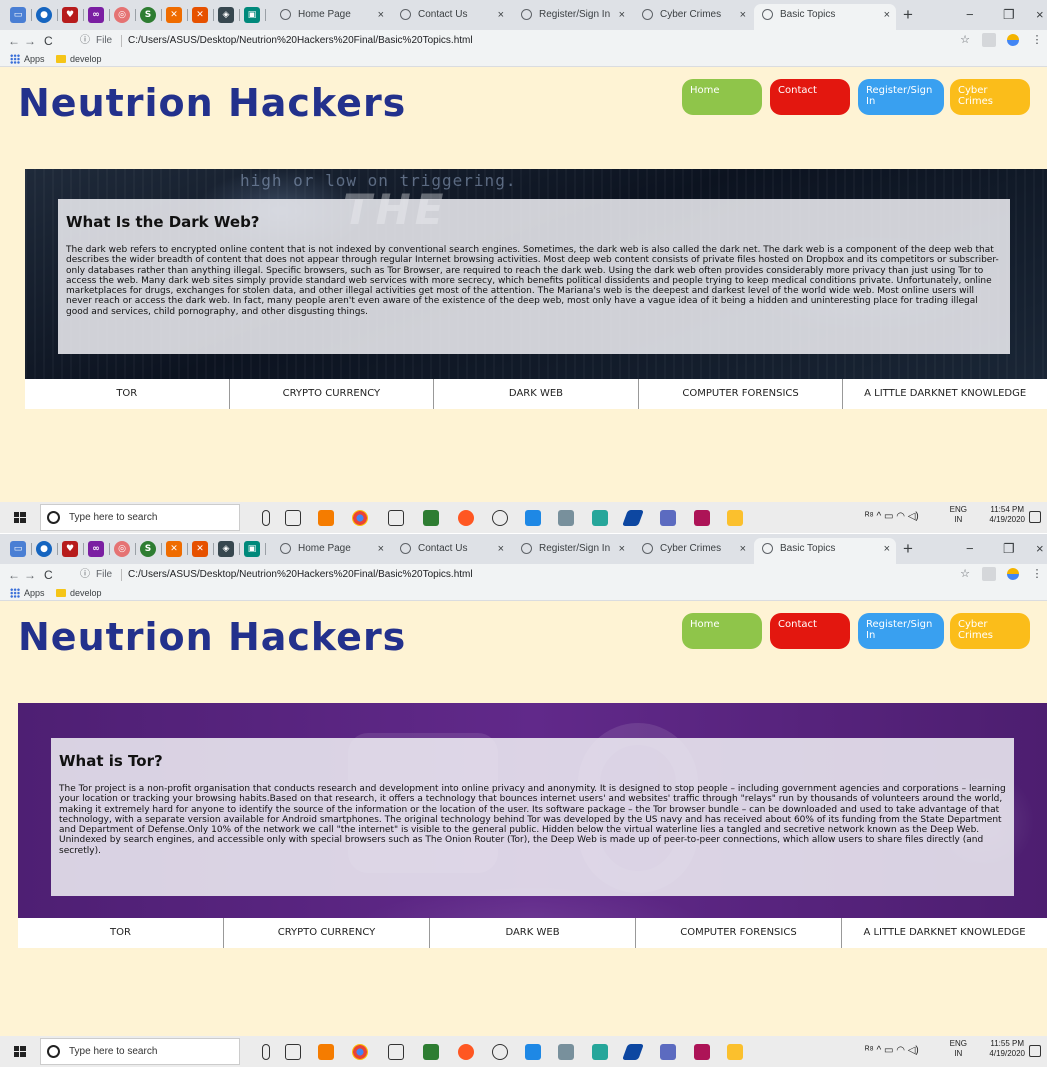 This screenshot has height=1067, width=1047. Describe the element at coordinates (901, 631) in the screenshot. I see `nav-register-button: Register/Sign In` at that location.